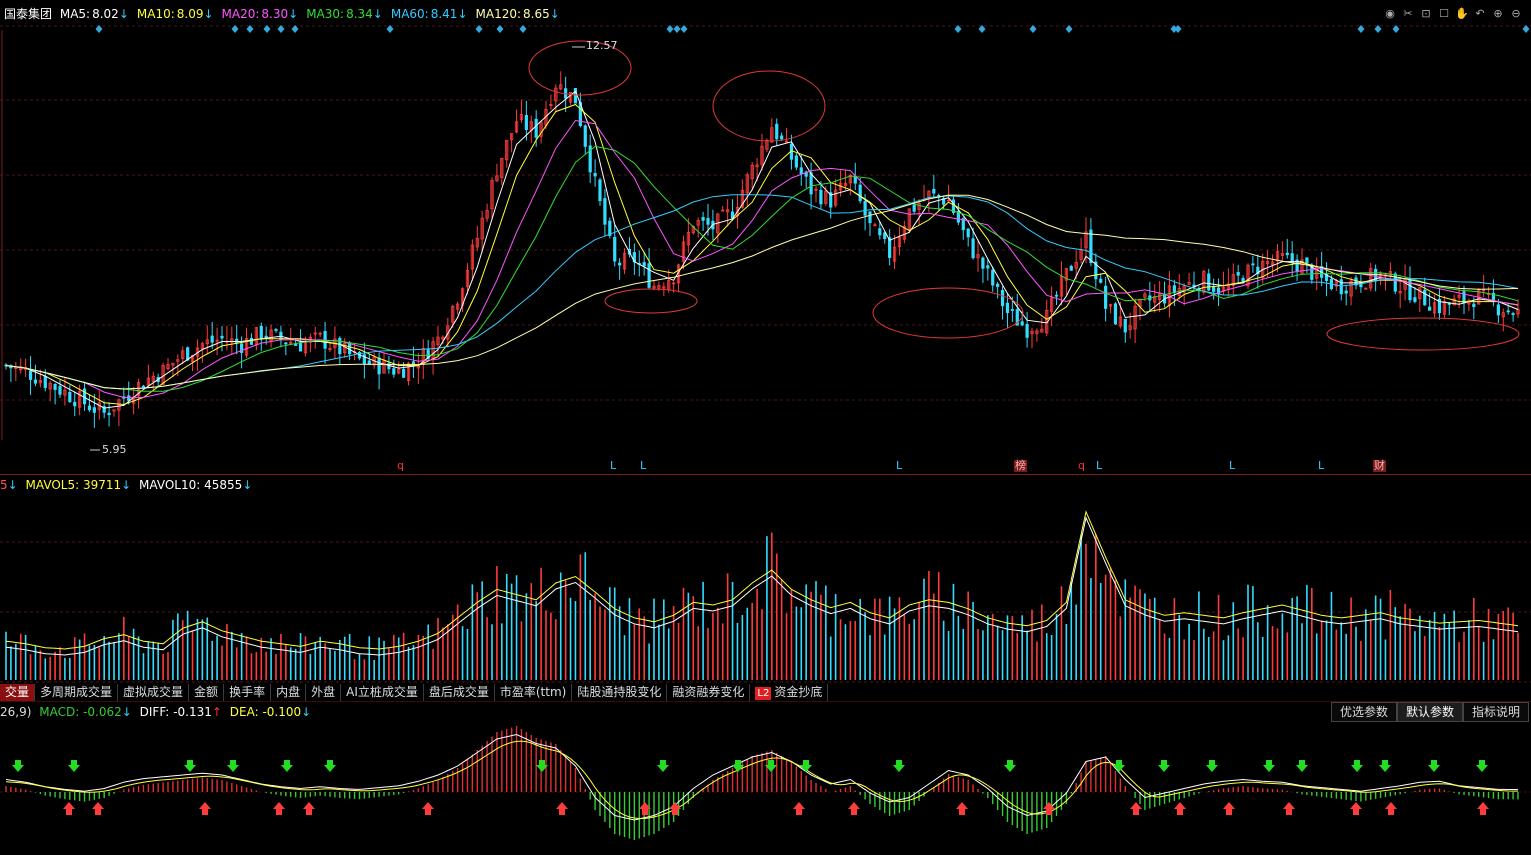 This screenshot has height=855, width=1531. What do you see at coordinates (1429, 712) in the screenshot?
I see `default-params-button: 默认参数` at bounding box center [1429, 712].